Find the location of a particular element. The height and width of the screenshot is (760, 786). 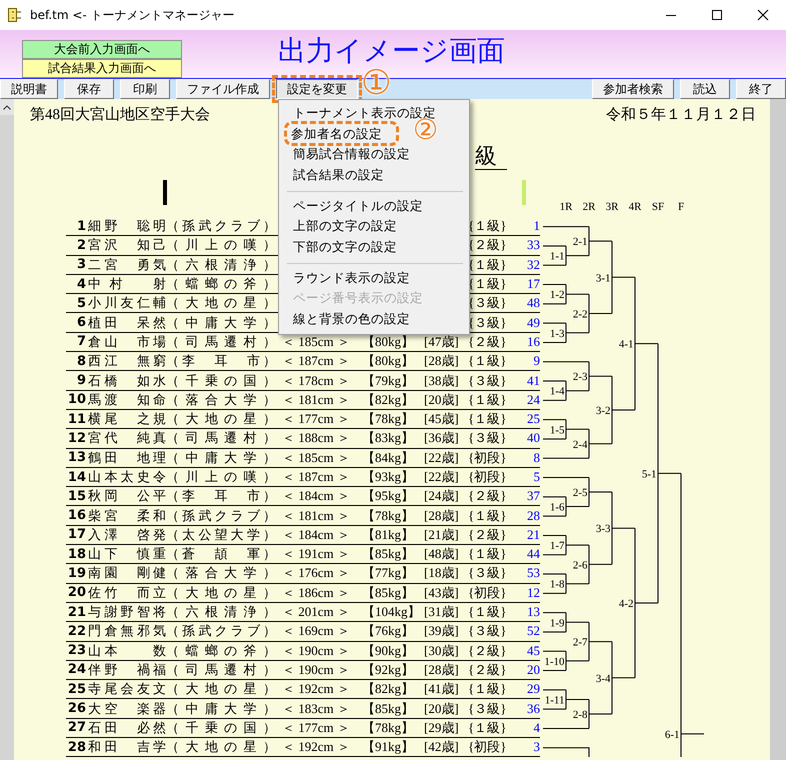

match-label: 1-10 is located at coordinates (554, 662).